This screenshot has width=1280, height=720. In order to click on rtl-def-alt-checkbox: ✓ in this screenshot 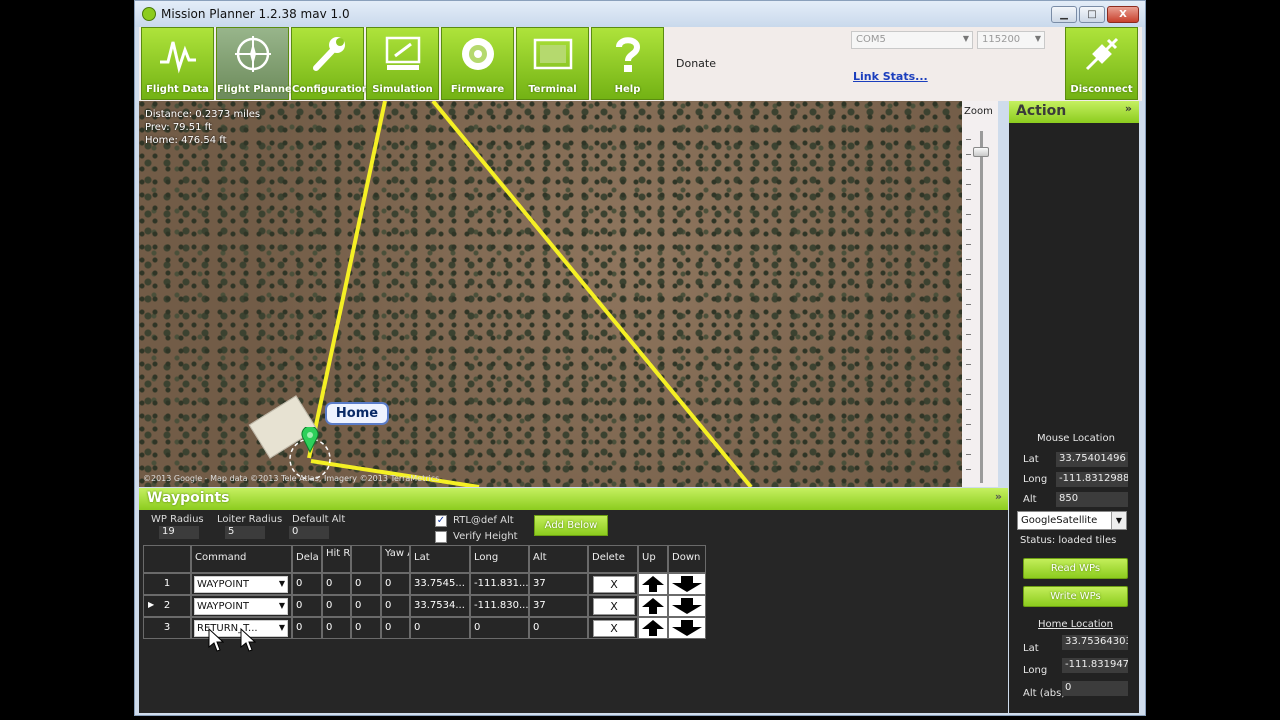, I will do `click(441, 521)`.